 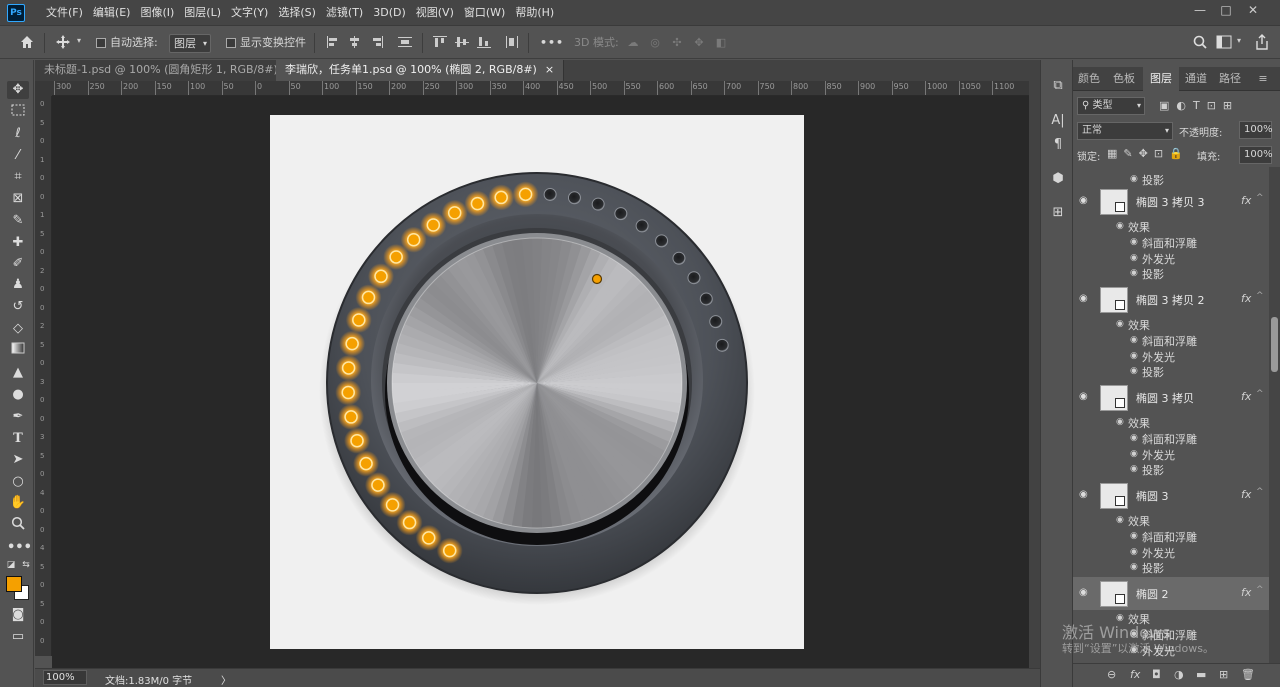 What do you see at coordinates (18, 439) in the screenshot?
I see `type-tool-icon: T` at bounding box center [18, 439].